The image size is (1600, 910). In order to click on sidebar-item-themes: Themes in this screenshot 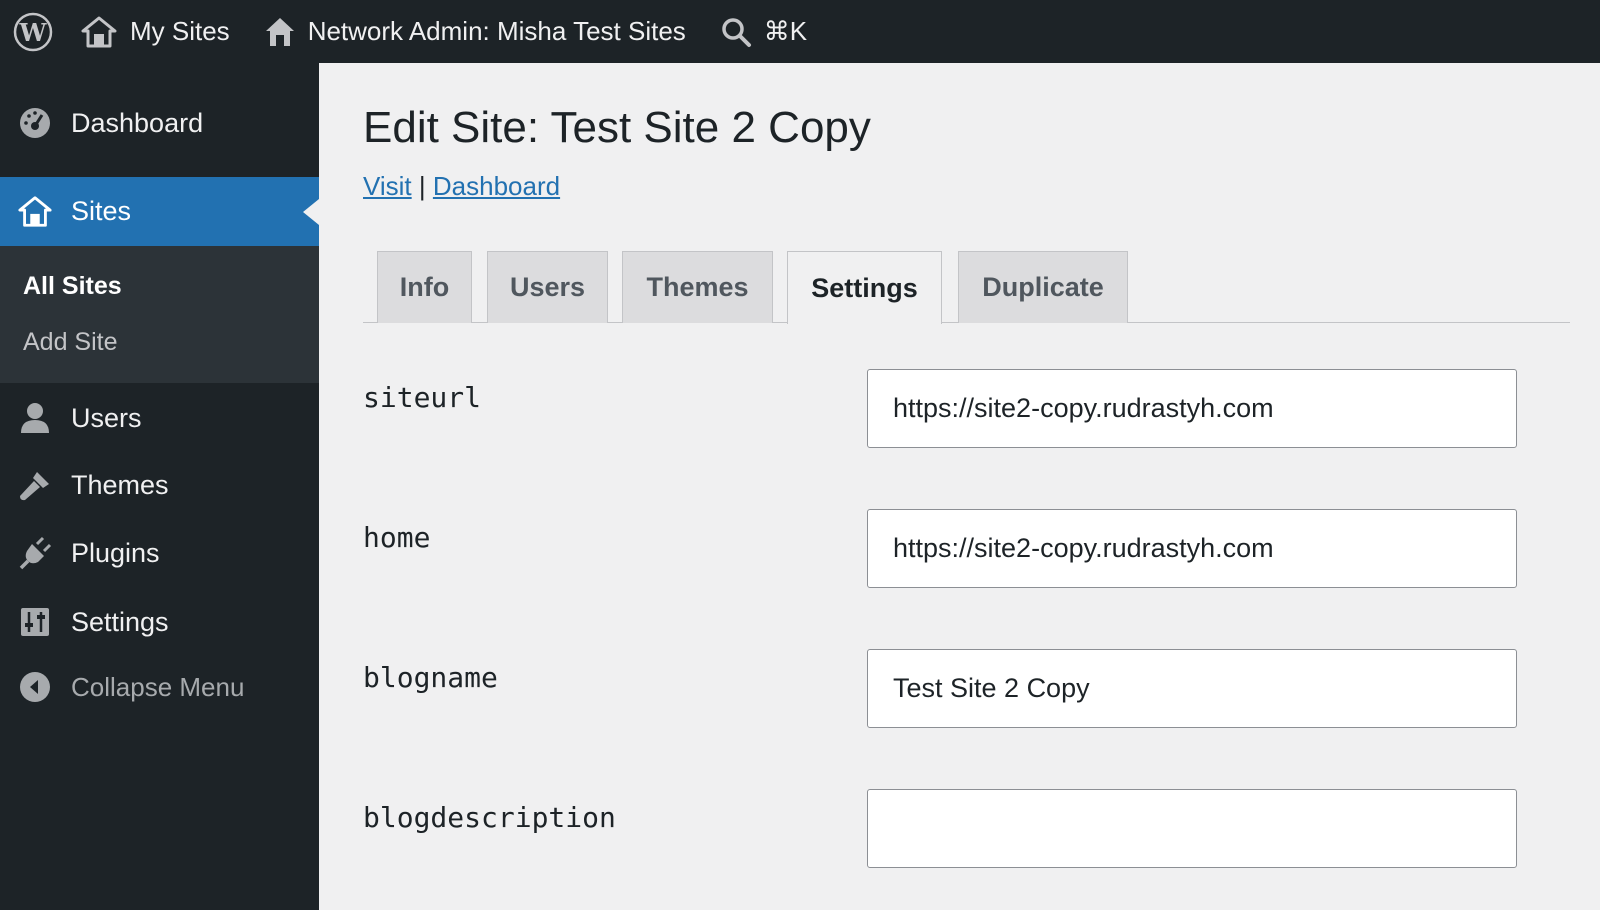, I will do `click(159, 485)`.